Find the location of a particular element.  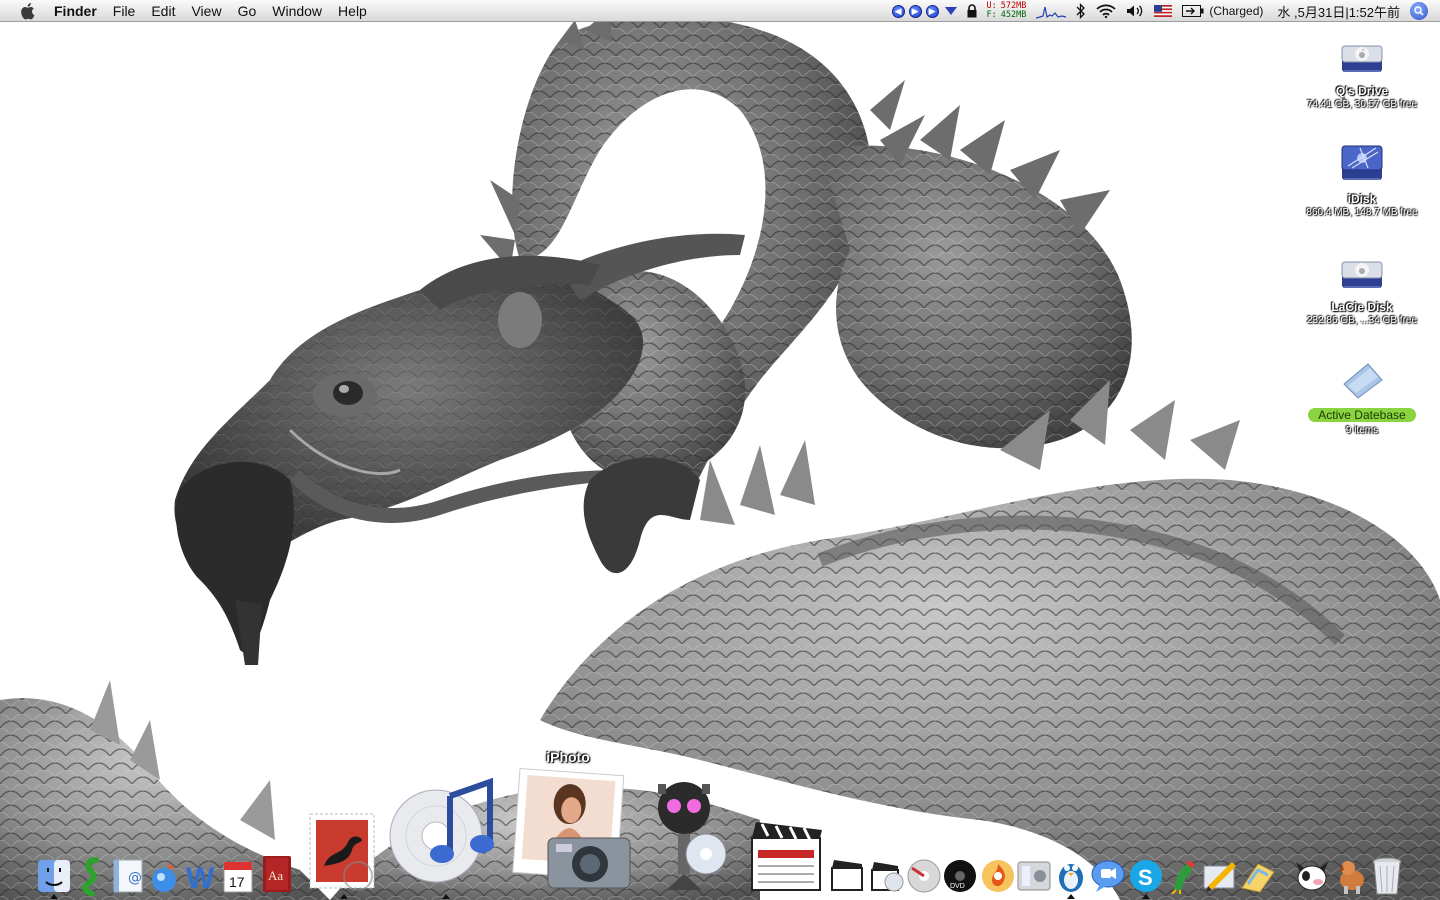

memory-monitor: U: 572MB F: 452MB is located at coordinates (1007, 11).